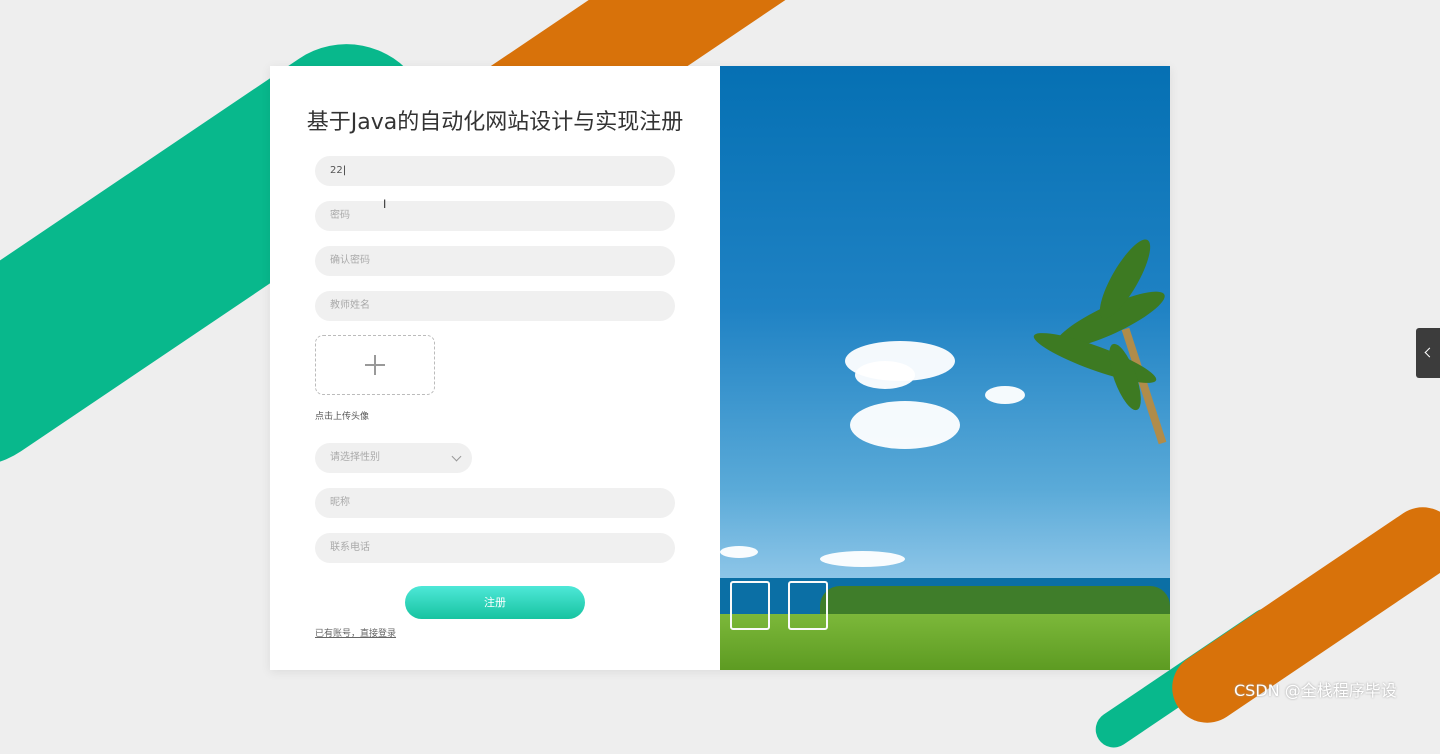  I want to click on upload-hint: 点击上传头像, so click(342, 417).